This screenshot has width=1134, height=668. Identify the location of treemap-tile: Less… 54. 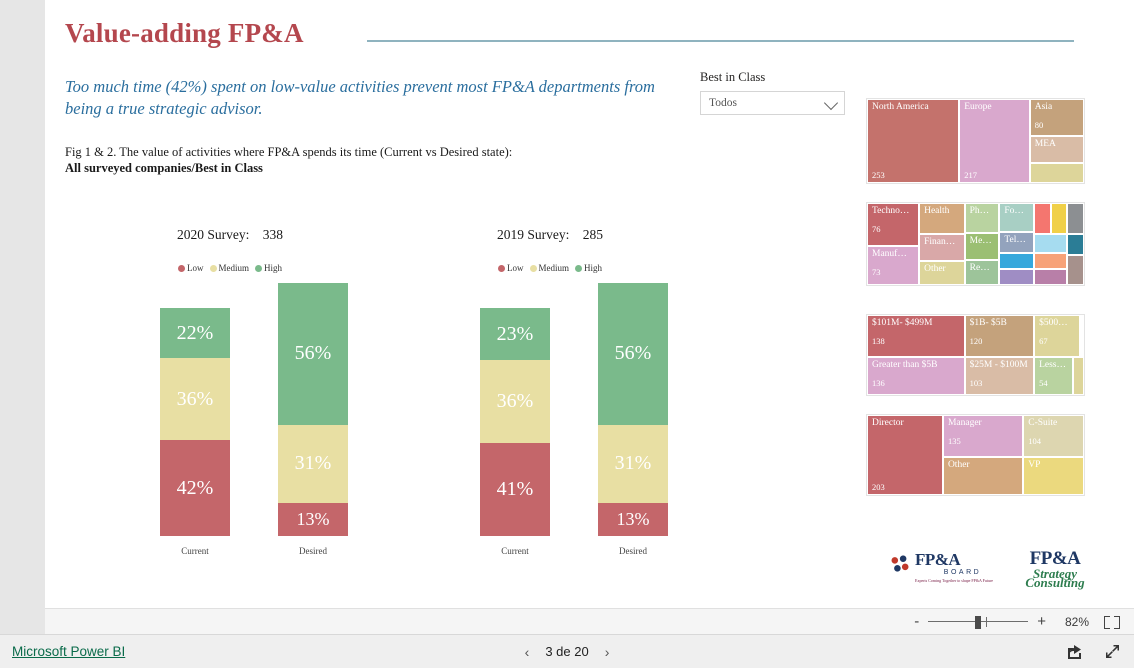
(1054, 375).